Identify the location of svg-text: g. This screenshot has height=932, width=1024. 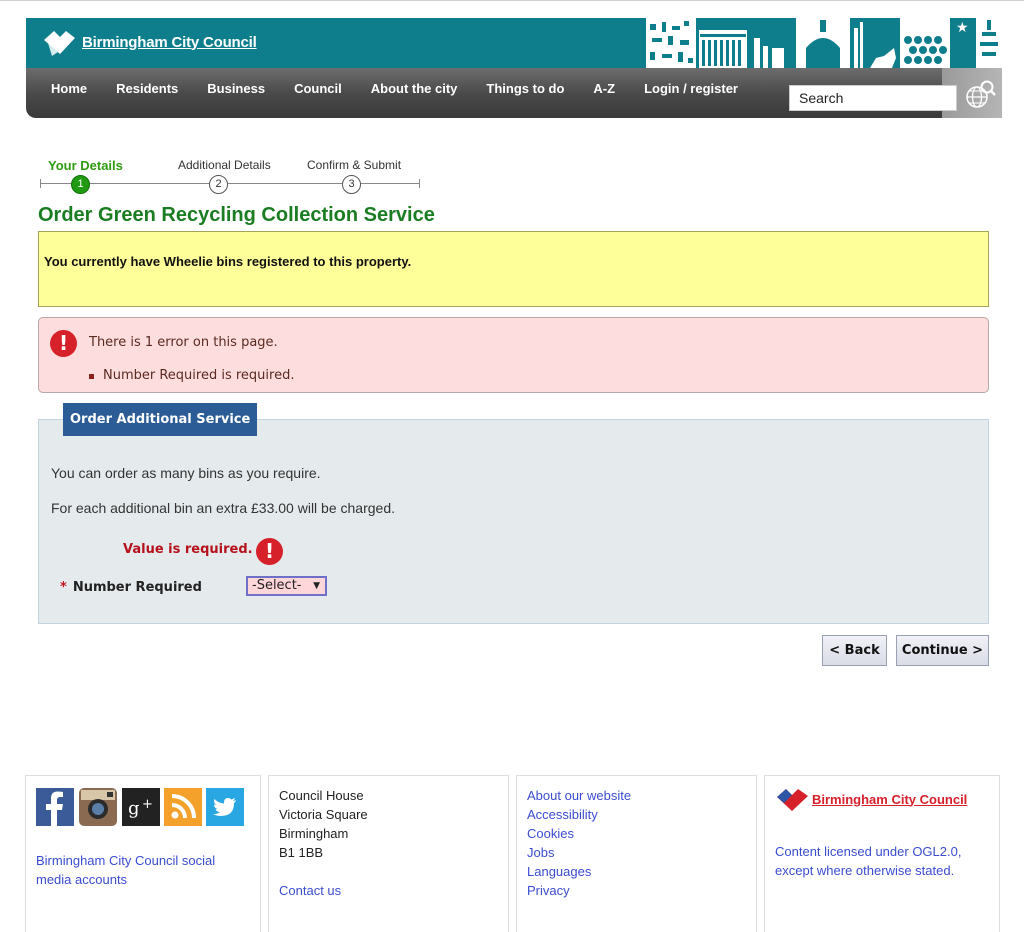
(134, 808).